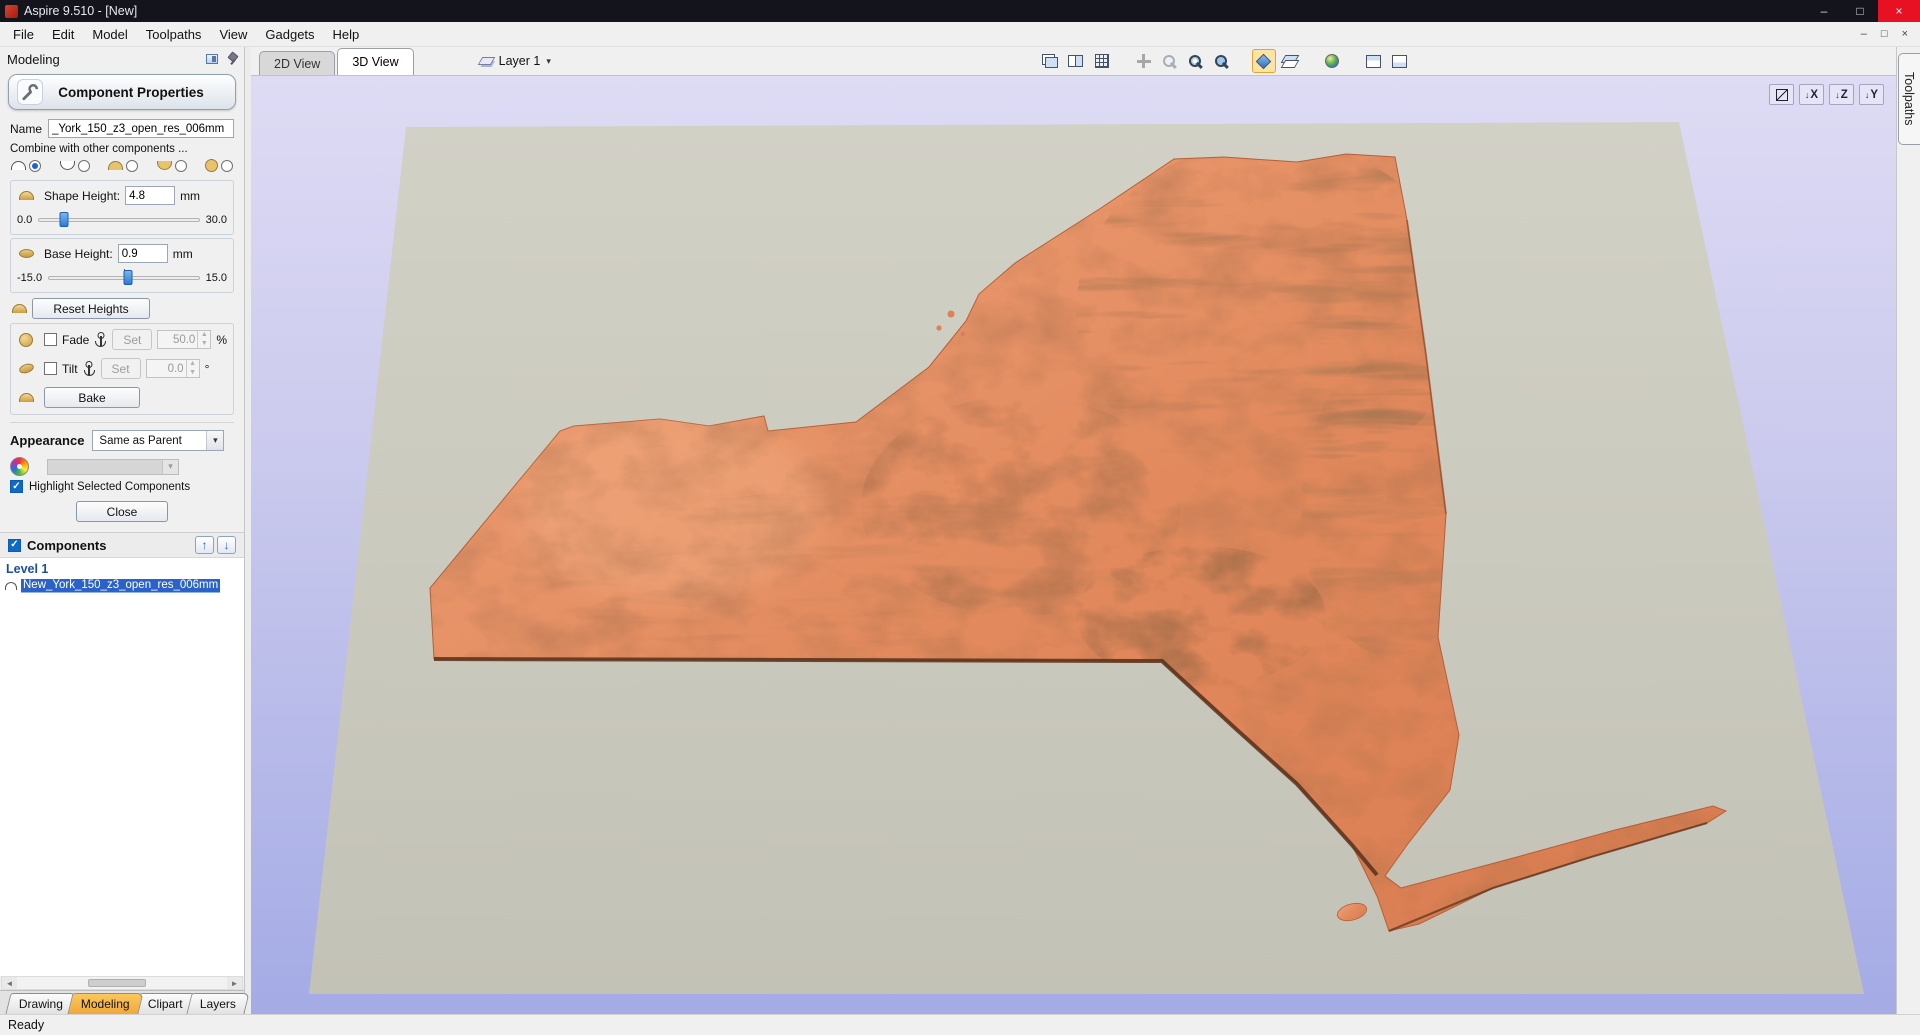 This screenshot has height=1035, width=1920. Describe the element at coordinates (92, 397) in the screenshot. I see `bake-button: Bake` at that location.